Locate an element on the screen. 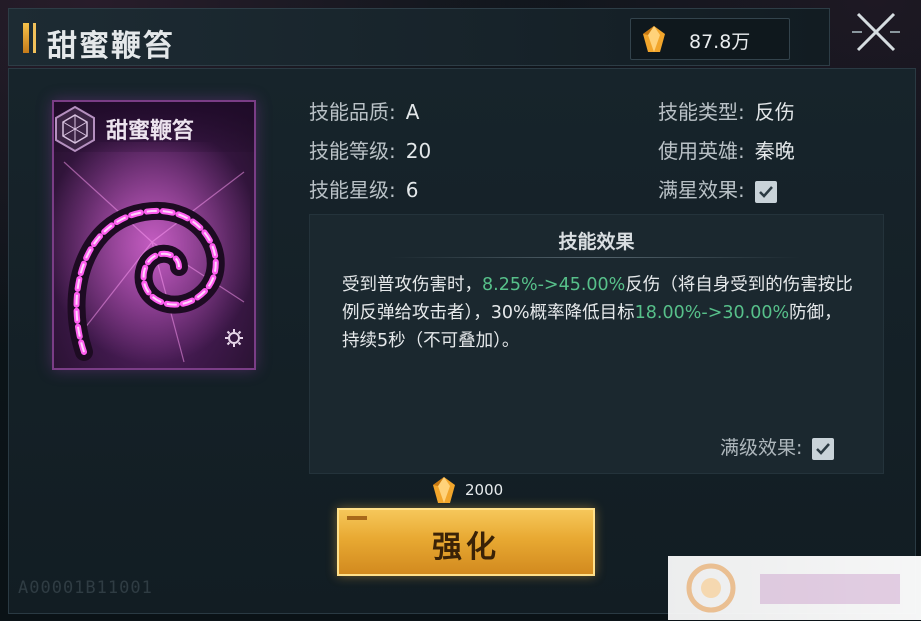  hero-label: 使用英雄: is located at coordinates (701, 151).